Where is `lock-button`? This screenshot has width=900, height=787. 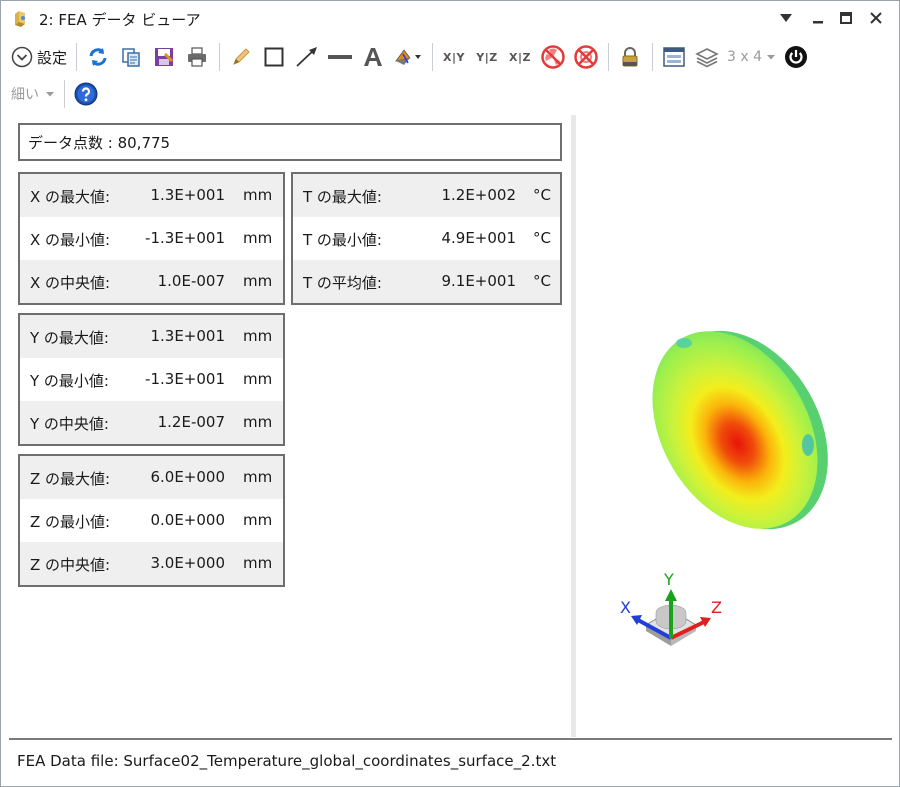
lock-button is located at coordinates (630, 57).